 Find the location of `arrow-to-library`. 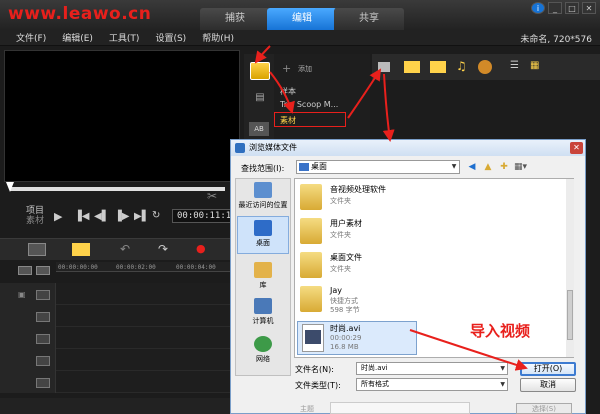

arrow-to-library is located at coordinates (262, 54).